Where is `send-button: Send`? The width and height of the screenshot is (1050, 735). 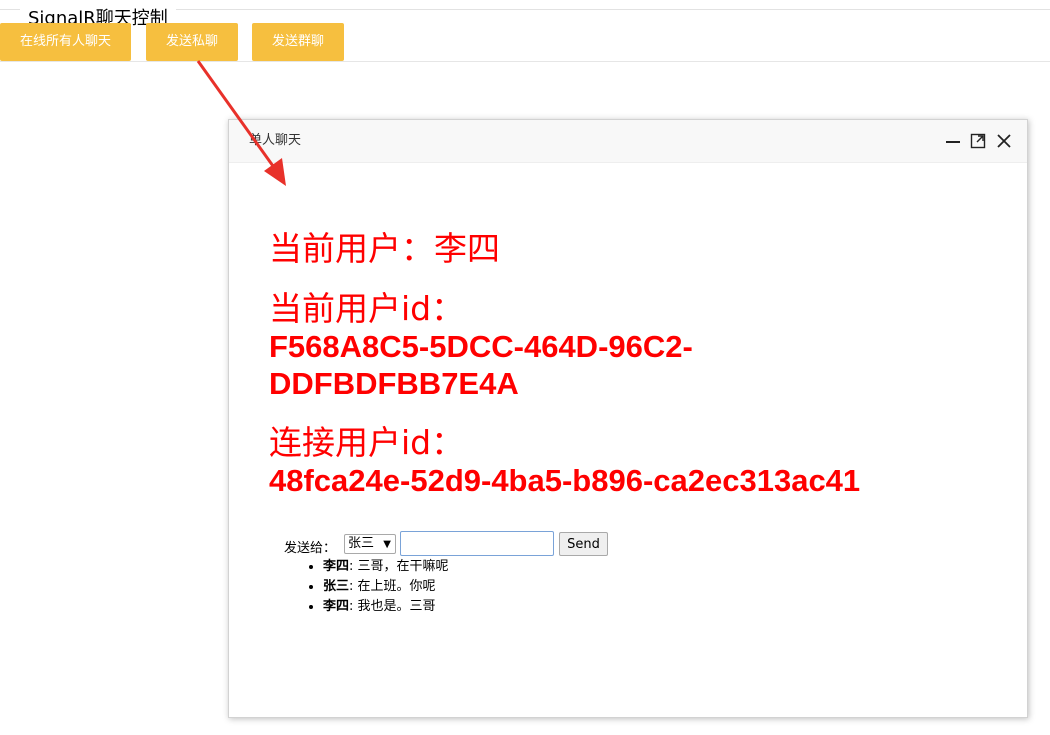
send-button: Send is located at coordinates (583, 544).